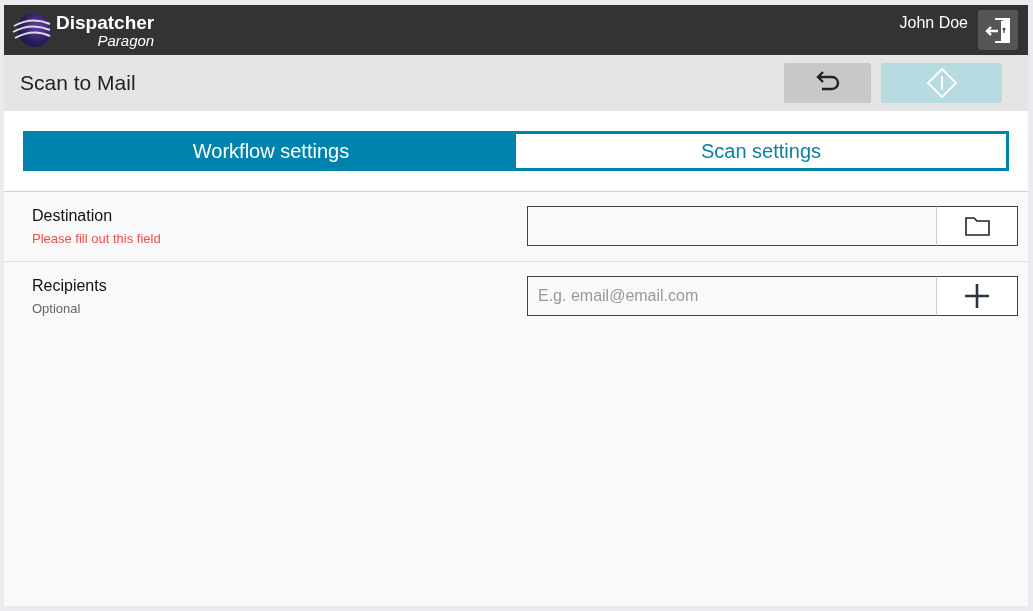  What do you see at coordinates (271, 151) in the screenshot?
I see `tab: Workflow settings` at bounding box center [271, 151].